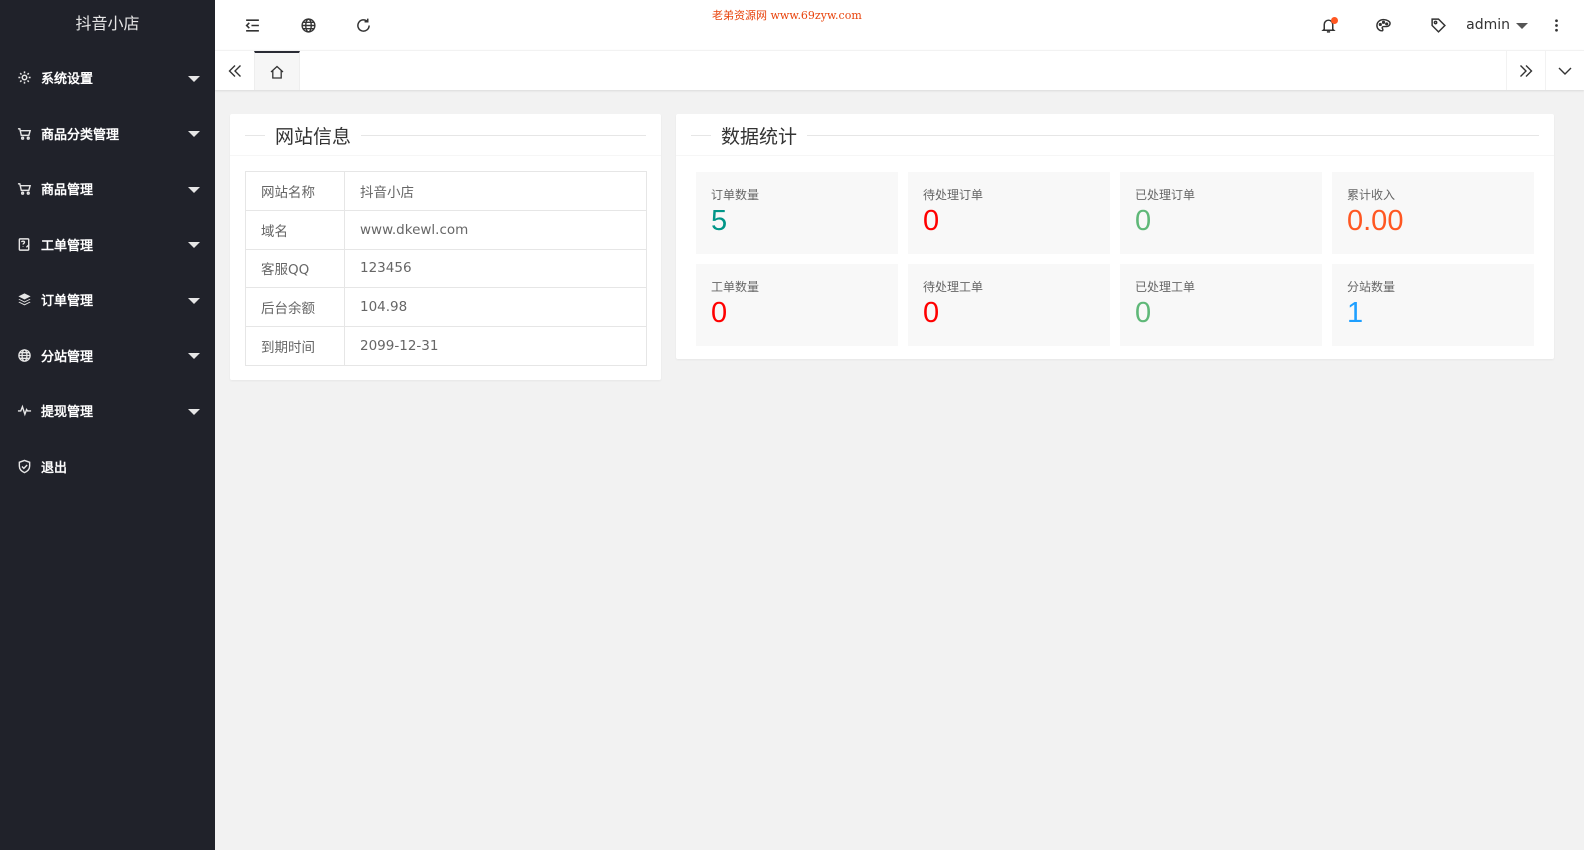  I want to click on card-title: 数据统计, so click(759, 135).